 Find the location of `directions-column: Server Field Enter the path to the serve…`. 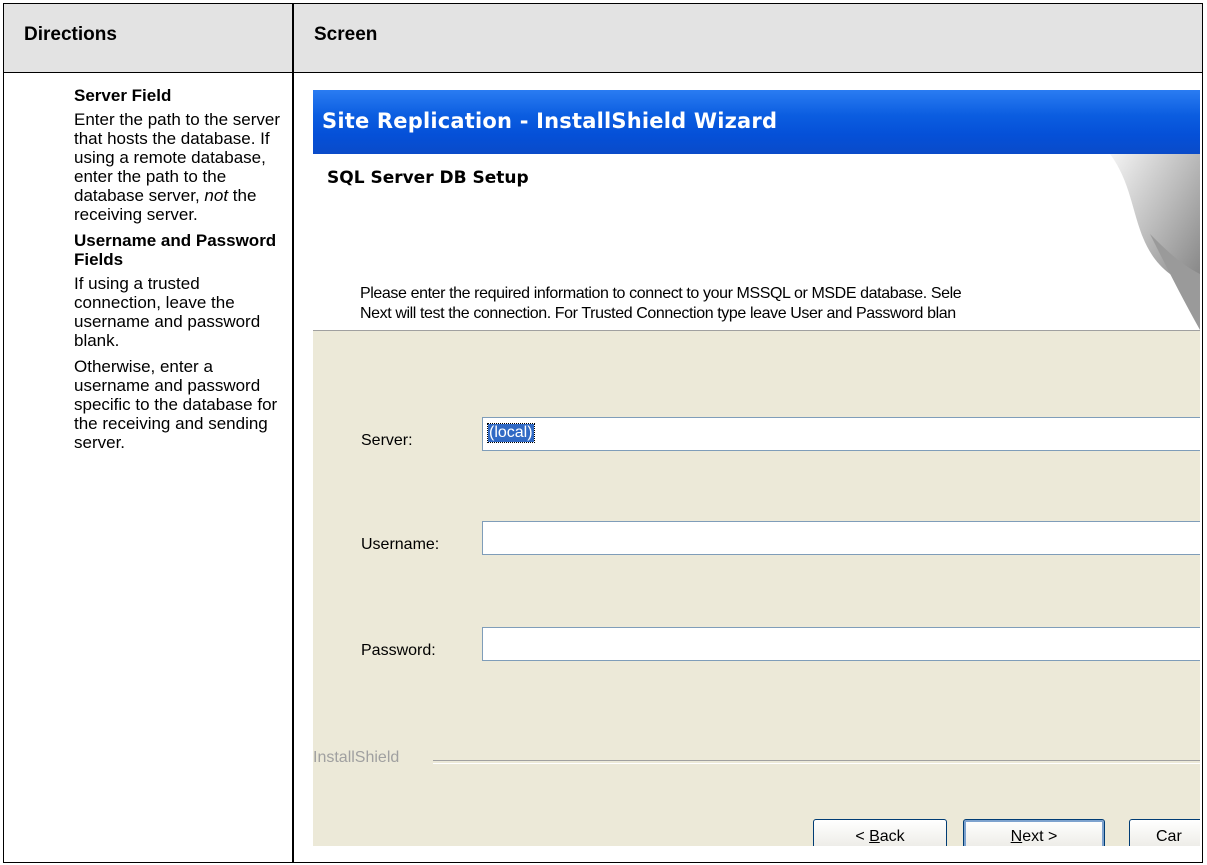

directions-column: Server Field Enter the path to the serve… is located at coordinates (180, 272).